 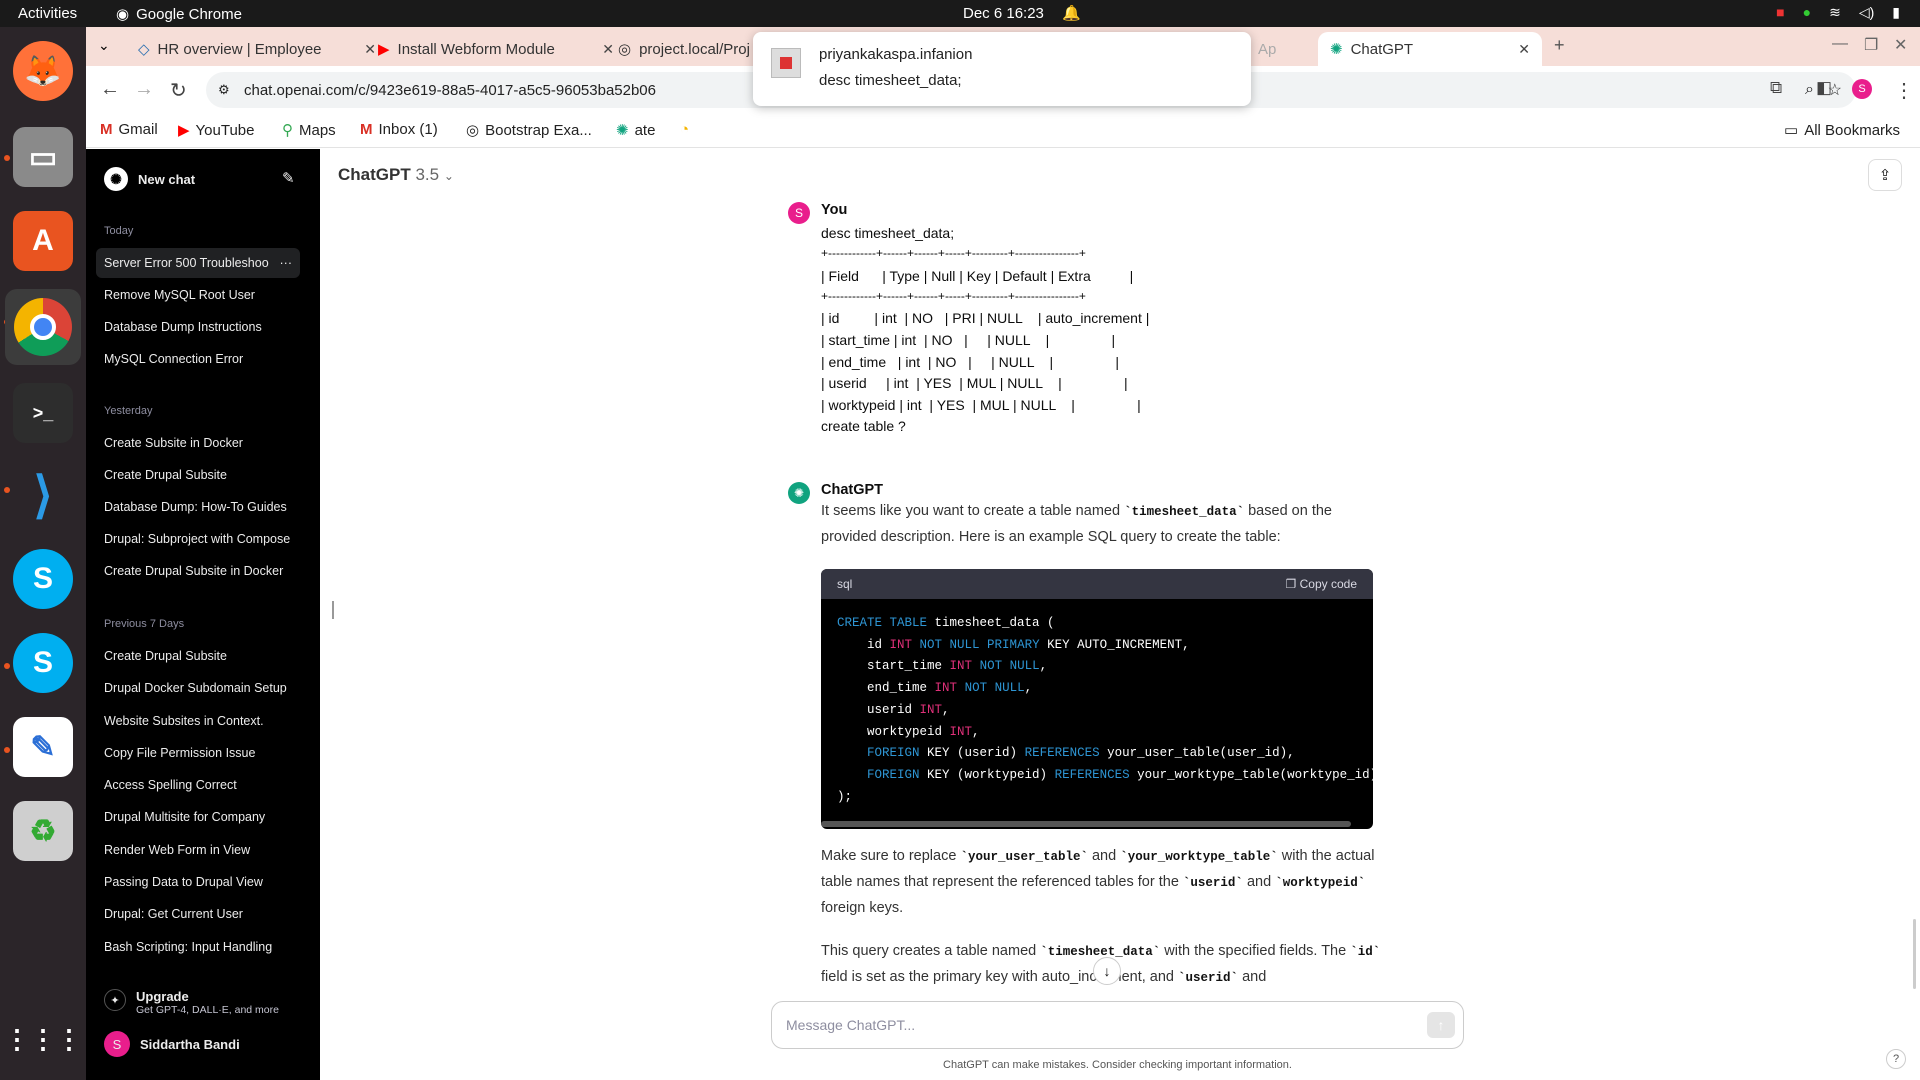 I want to click on bookmark-gmail: M Gmail, so click(x=129, y=129).